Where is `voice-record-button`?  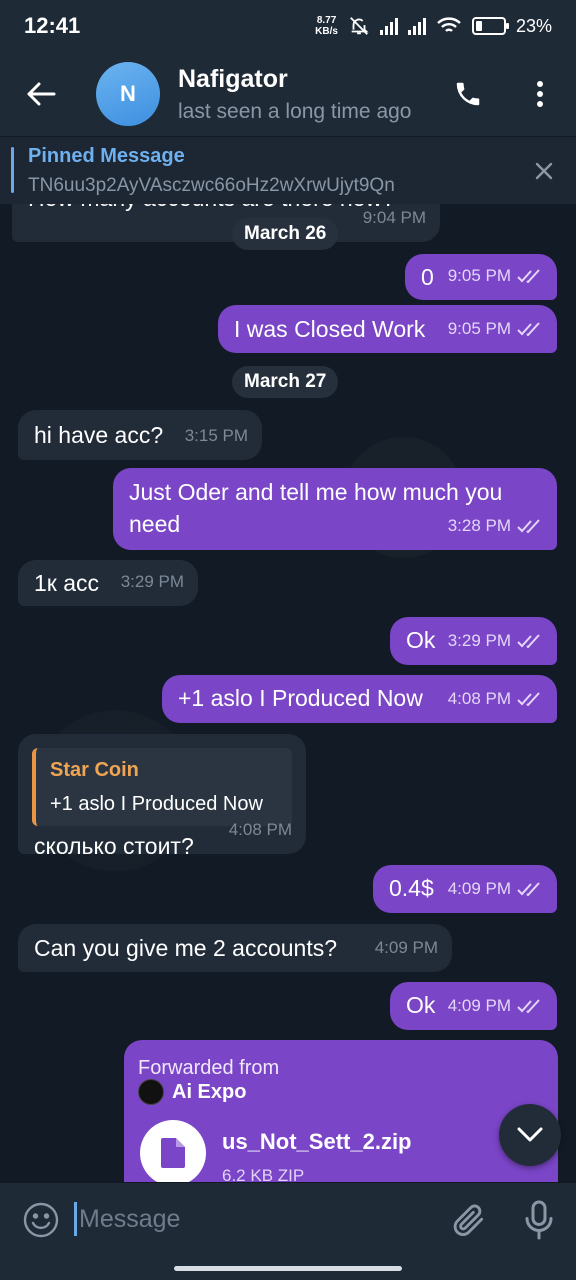 voice-record-button is located at coordinates (539, 1220).